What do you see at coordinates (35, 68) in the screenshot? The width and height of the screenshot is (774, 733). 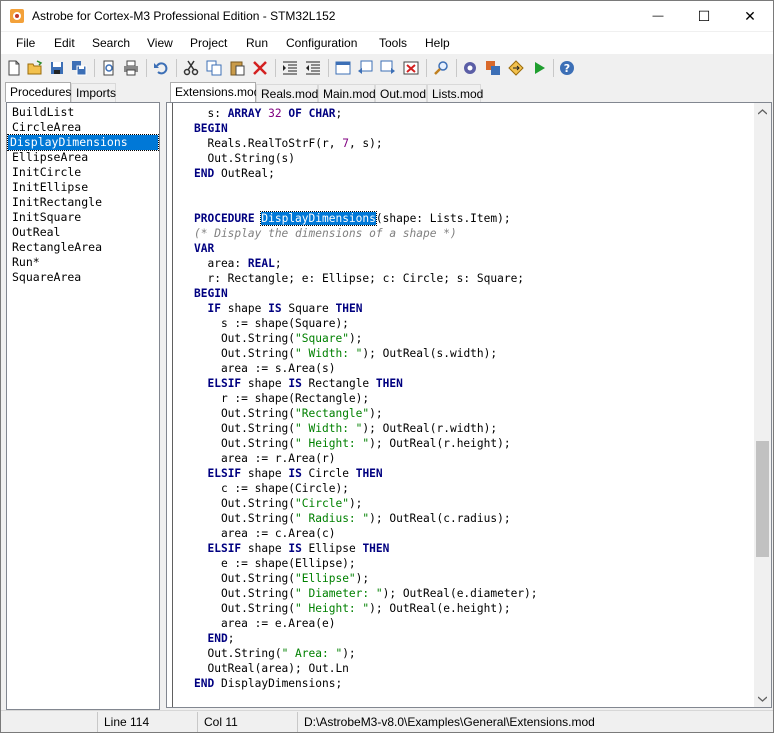 I see `open-folder-icon` at bounding box center [35, 68].